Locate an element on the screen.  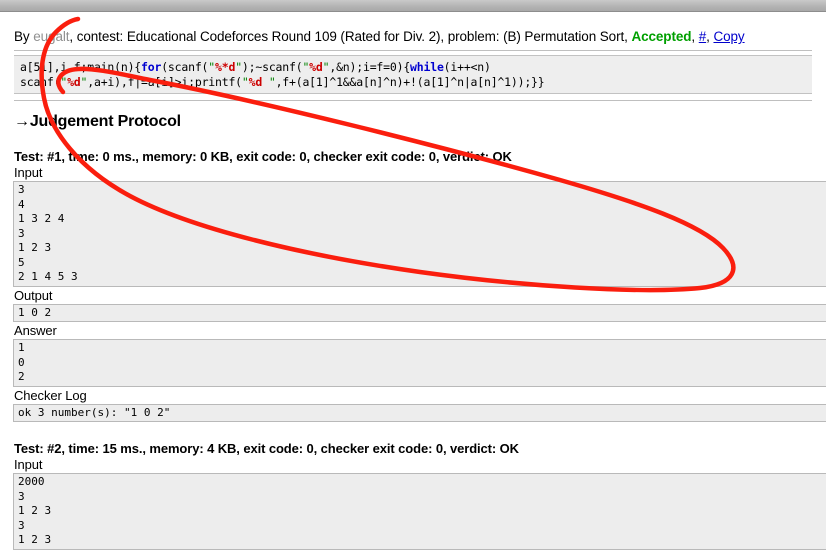
field-label-input-2: Input is located at coordinates (28, 464).